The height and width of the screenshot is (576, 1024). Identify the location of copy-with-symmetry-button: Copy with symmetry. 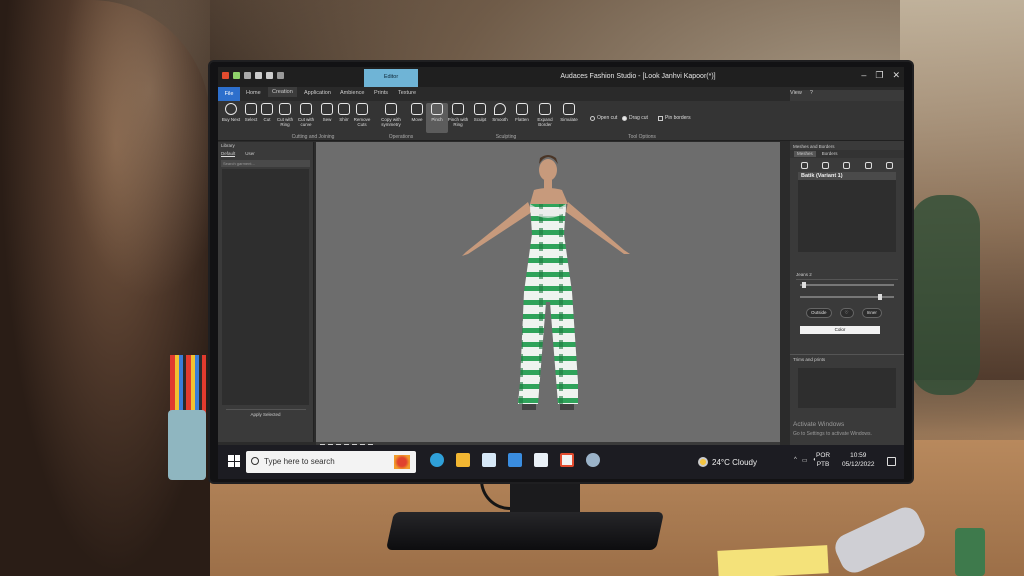
(391, 115).